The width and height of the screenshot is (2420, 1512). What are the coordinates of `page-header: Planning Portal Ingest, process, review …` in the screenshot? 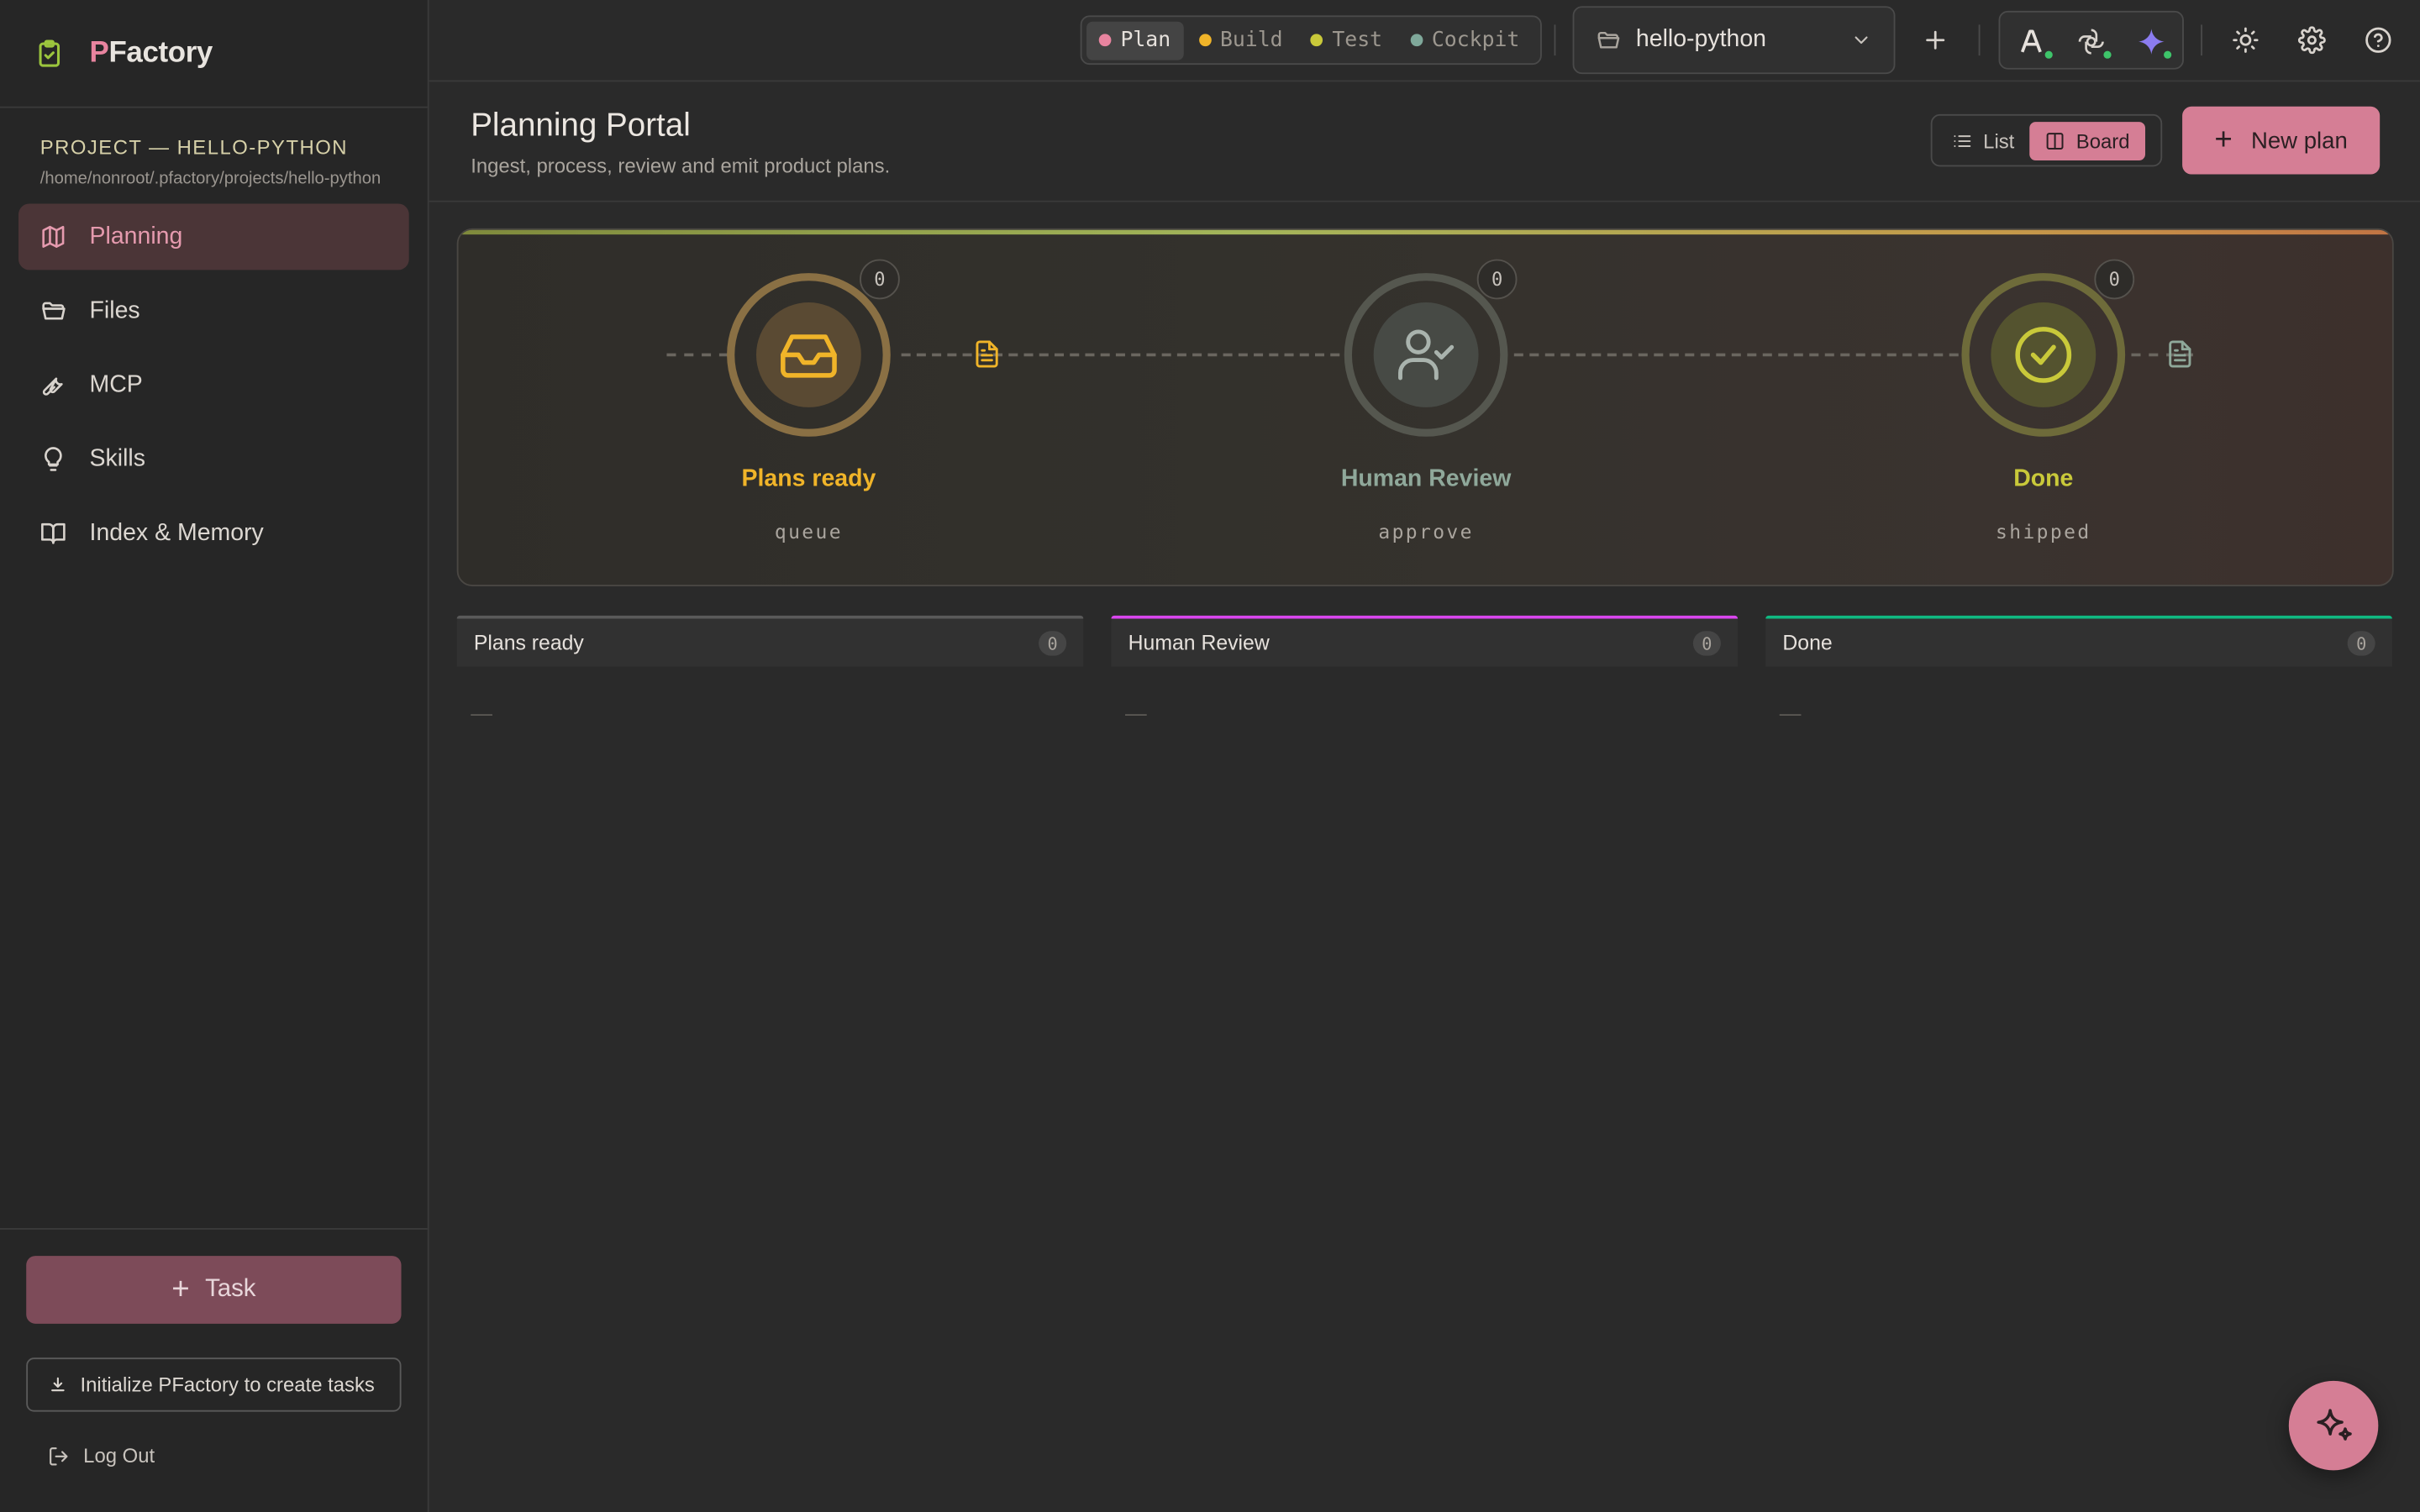 It's located at (1424, 141).